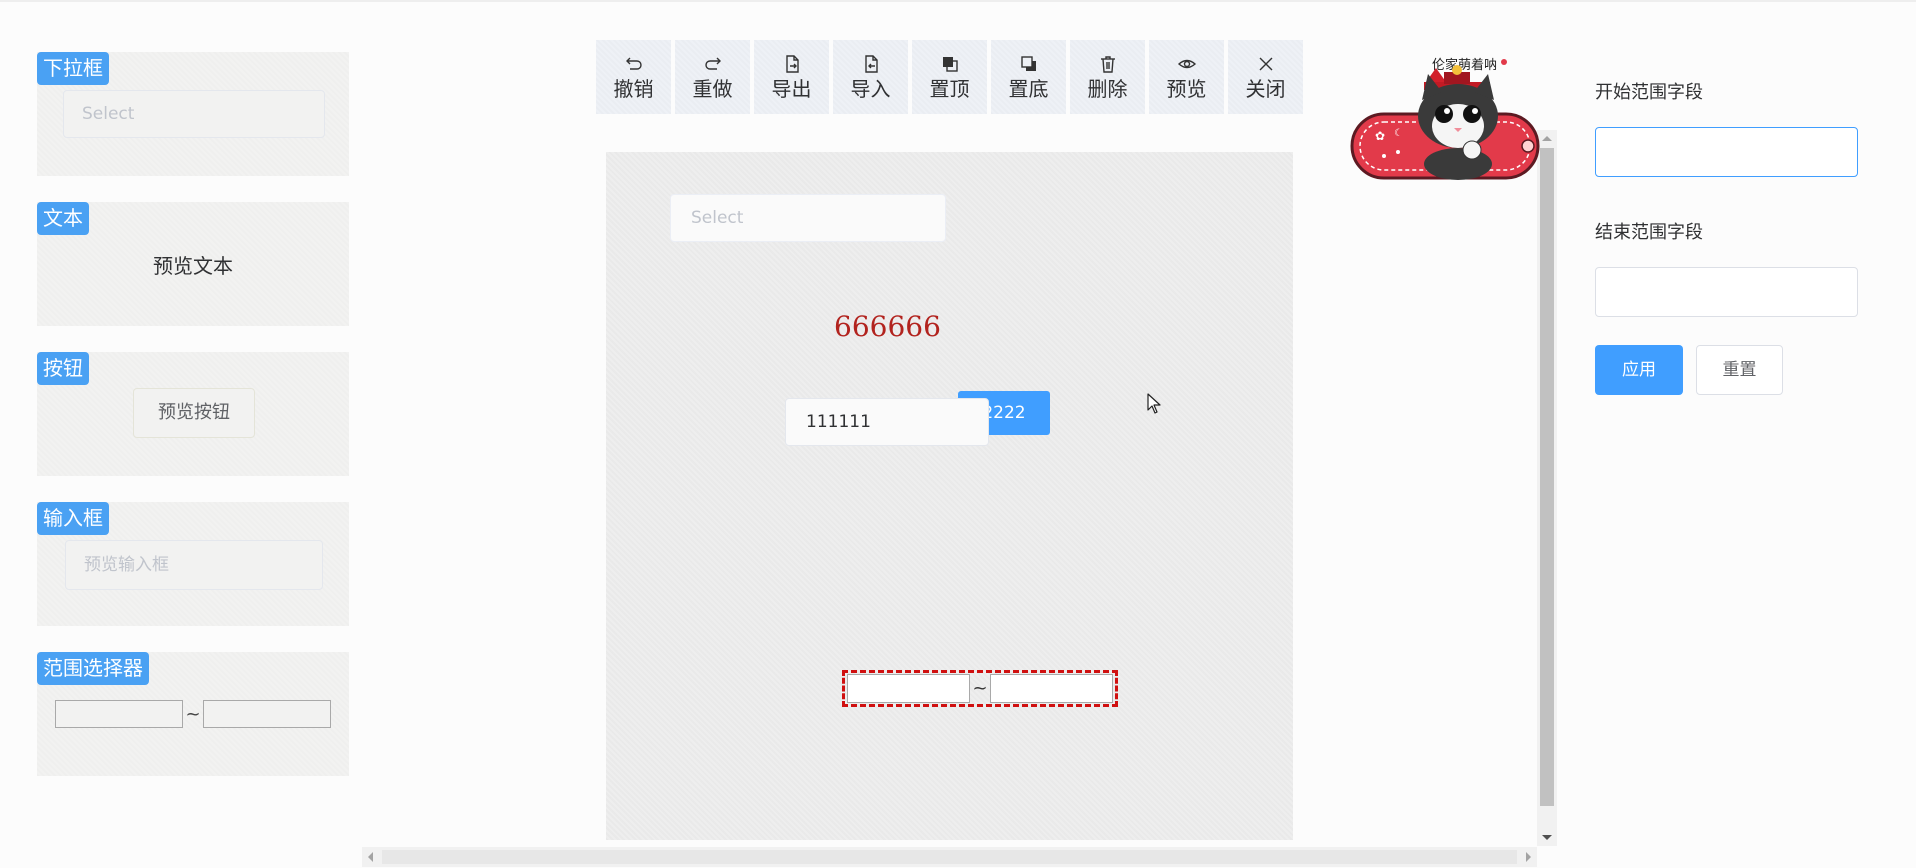  Describe the element at coordinates (791, 89) in the screenshot. I see `export-label: 导出` at that location.